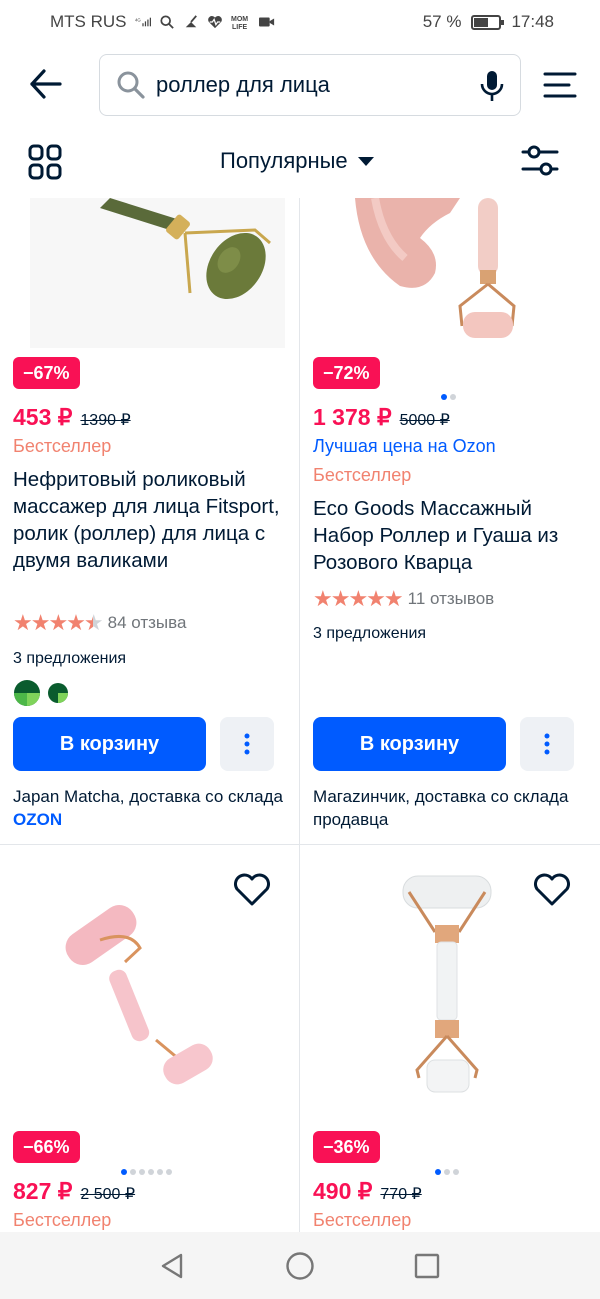  What do you see at coordinates (266, 22) in the screenshot?
I see `video-icon` at bounding box center [266, 22].